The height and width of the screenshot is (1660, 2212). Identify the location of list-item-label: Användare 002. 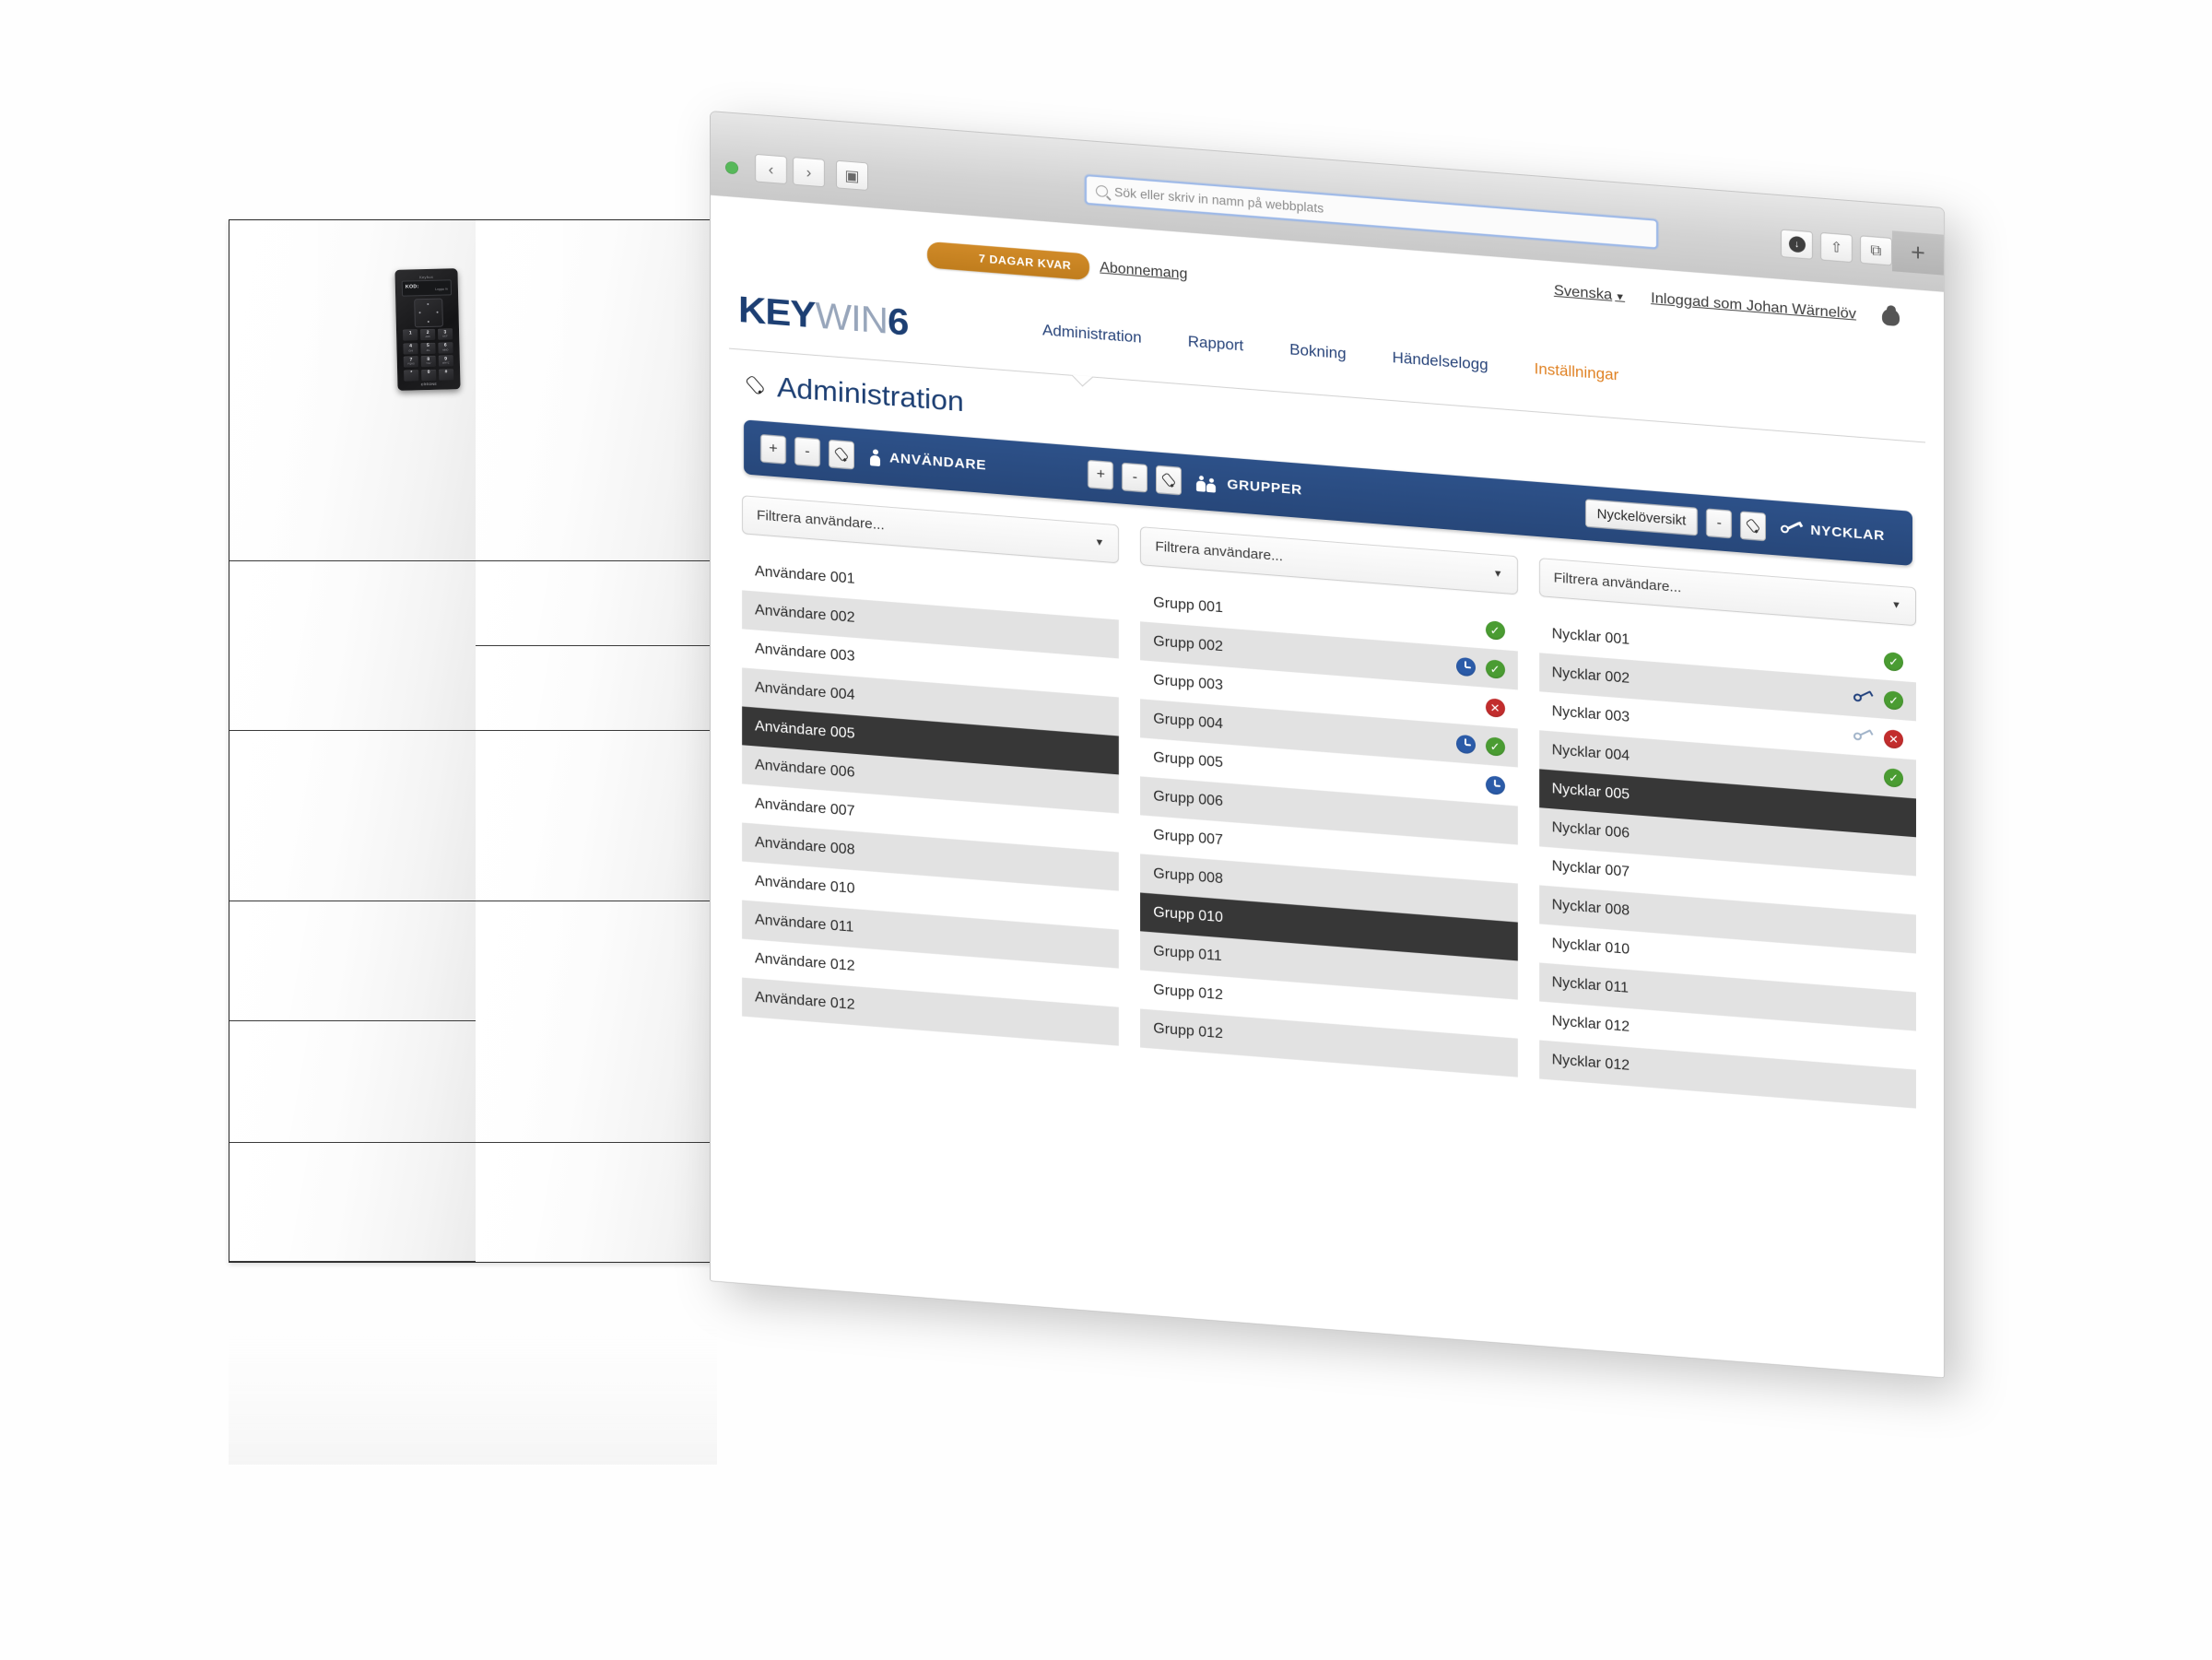
(805, 614).